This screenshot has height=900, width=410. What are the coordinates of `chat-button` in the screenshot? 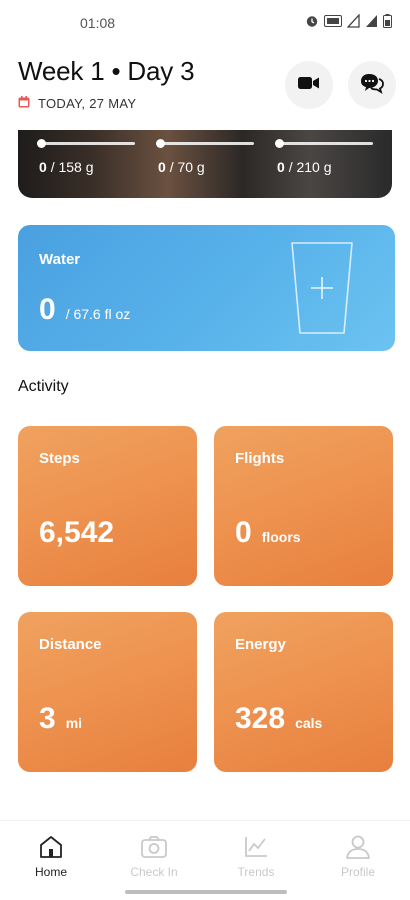 It's located at (372, 85).